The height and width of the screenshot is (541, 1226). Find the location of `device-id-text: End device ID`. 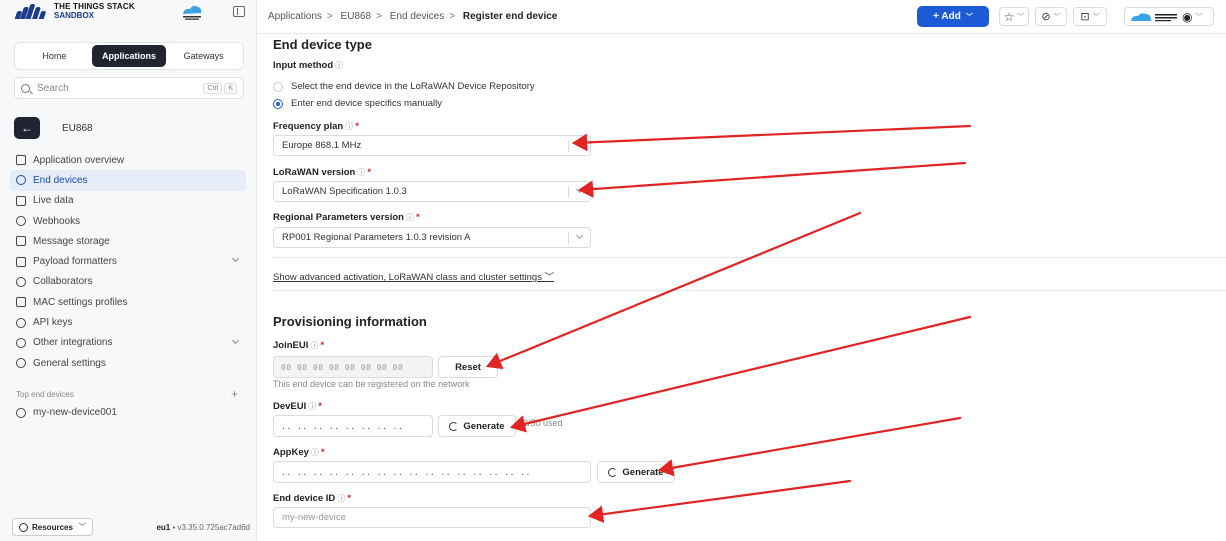

device-id-text: End device ID is located at coordinates (304, 498).